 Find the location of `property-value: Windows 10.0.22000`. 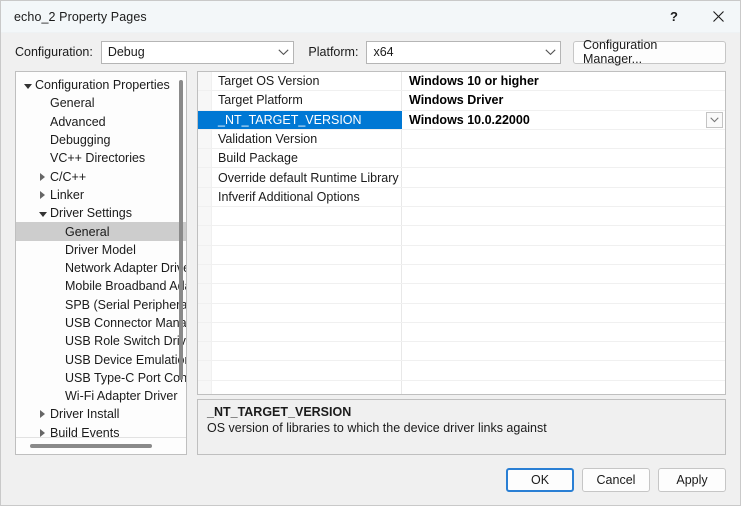

property-value: Windows 10.0.22000 is located at coordinates (563, 120).